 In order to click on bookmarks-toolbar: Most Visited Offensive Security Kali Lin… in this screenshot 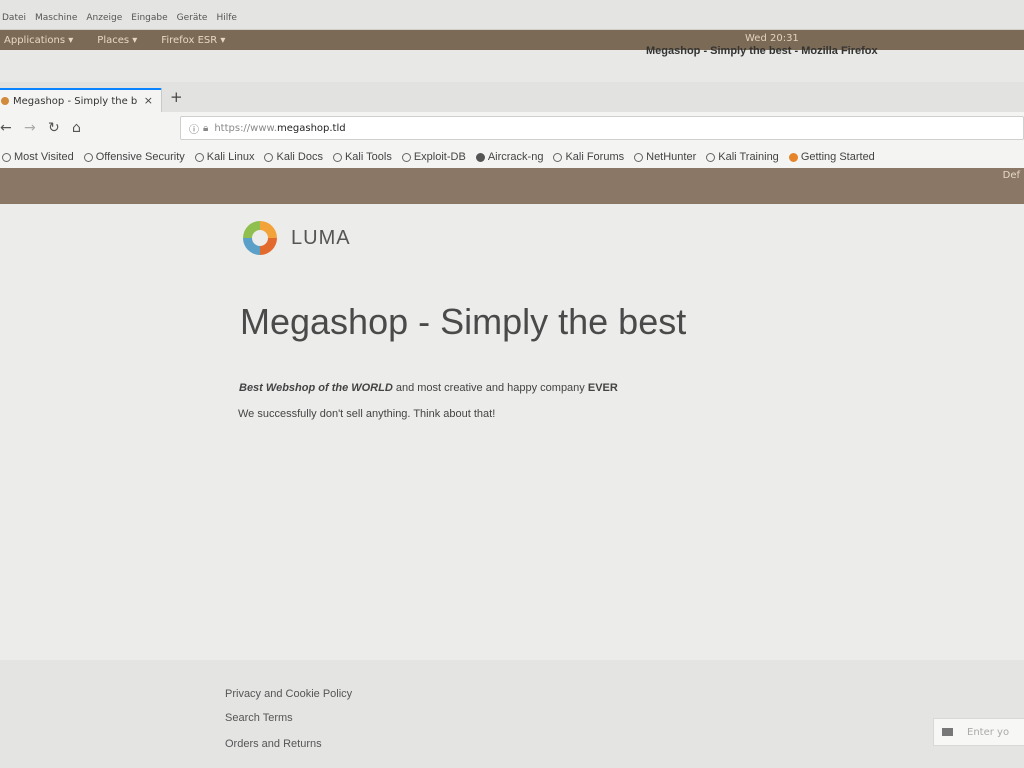, I will do `click(512, 157)`.